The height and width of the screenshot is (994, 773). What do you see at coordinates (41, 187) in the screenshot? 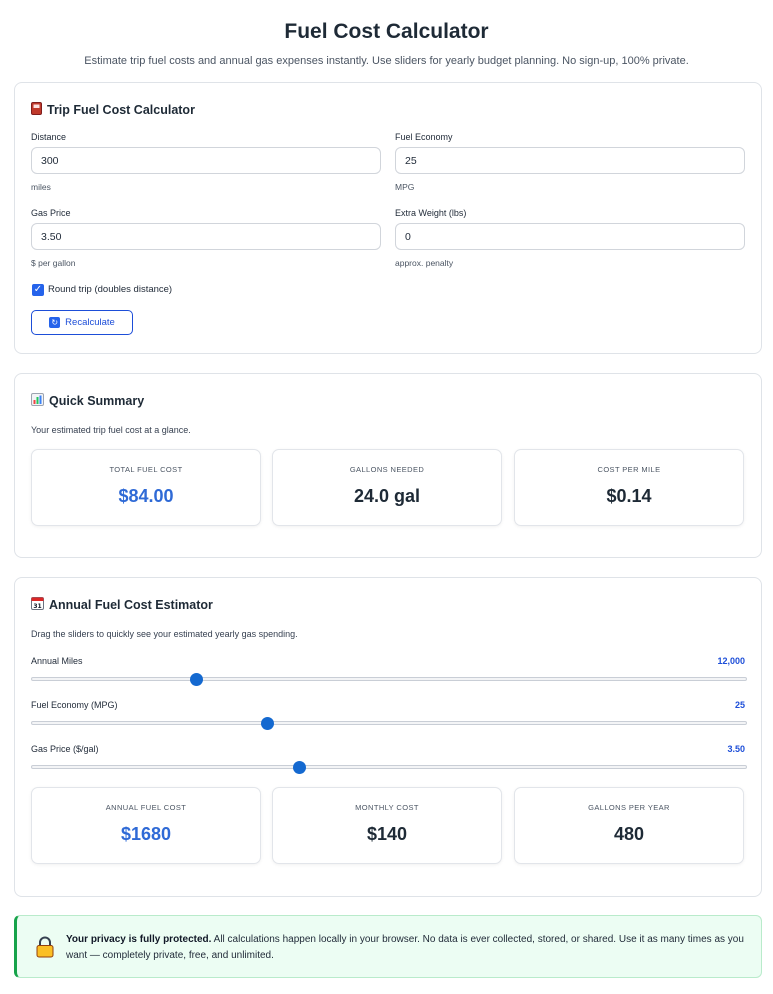
I see `distance-hint: miles` at bounding box center [41, 187].